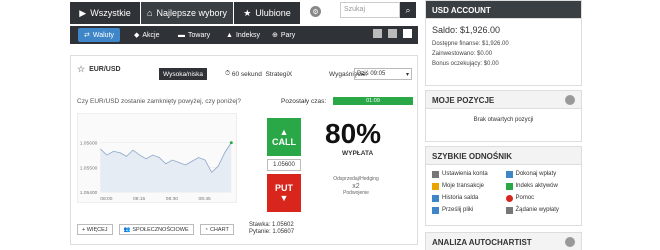 Image resolution: width=660 pixels, height=250 pixels. What do you see at coordinates (284, 198) in the screenshot?
I see `arrow-down-icon: ▼` at bounding box center [284, 198].